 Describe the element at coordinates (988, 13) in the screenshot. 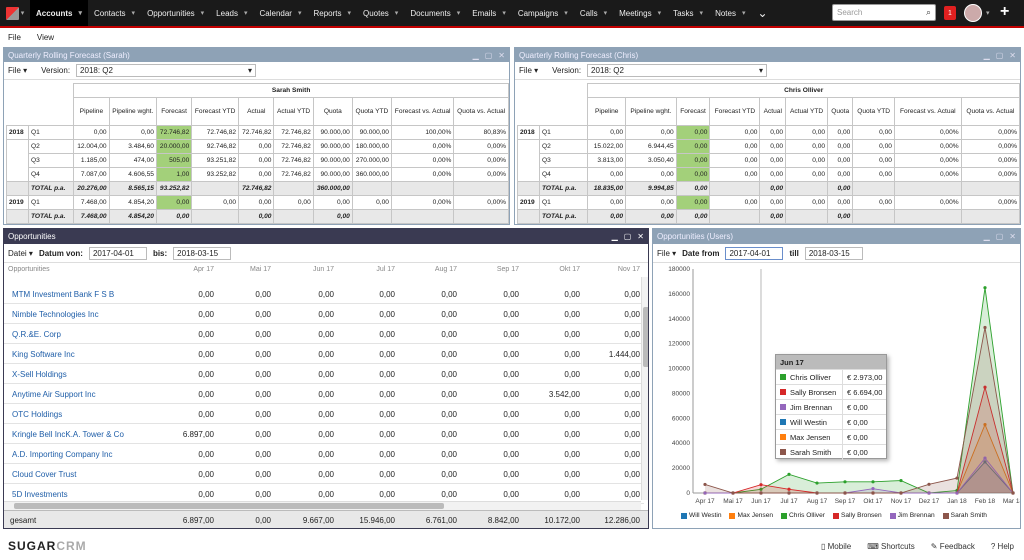

I see `avatar-chevron-down-icon: ▾` at that location.